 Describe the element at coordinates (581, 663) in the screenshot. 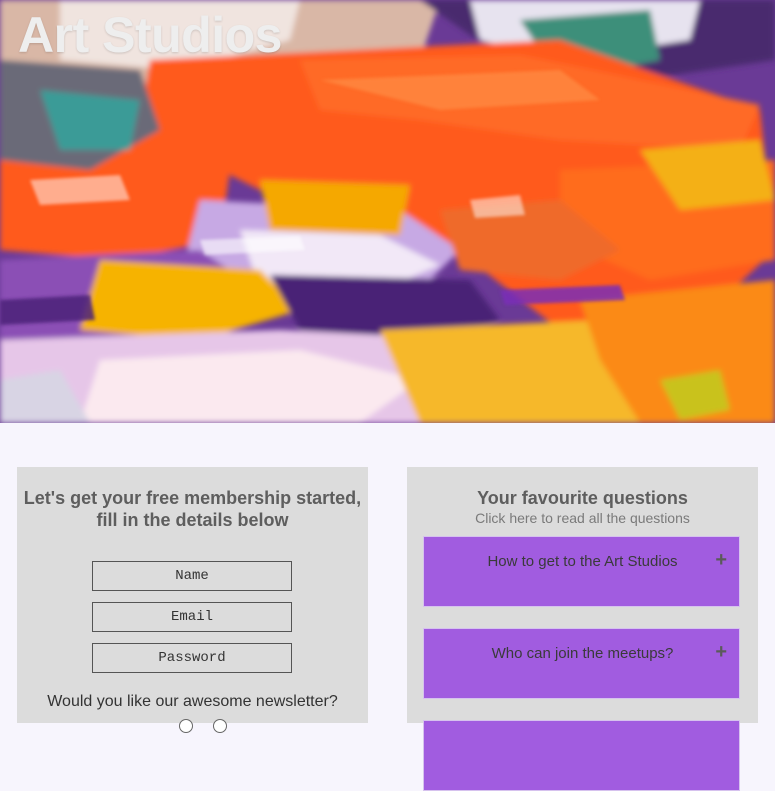

I see `faq-item: Who can join the meetups? +` at that location.